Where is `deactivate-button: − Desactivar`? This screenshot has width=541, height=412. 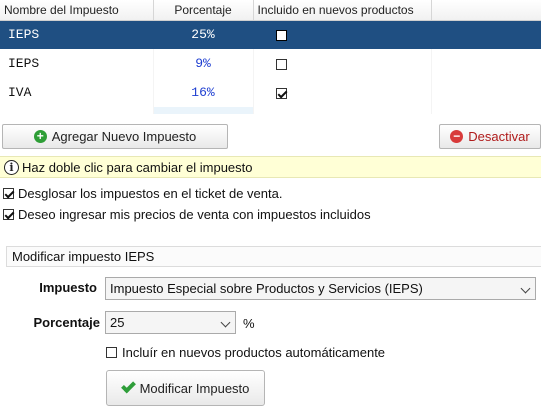
deactivate-button: − Desactivar is located at coordinates (490, 136).